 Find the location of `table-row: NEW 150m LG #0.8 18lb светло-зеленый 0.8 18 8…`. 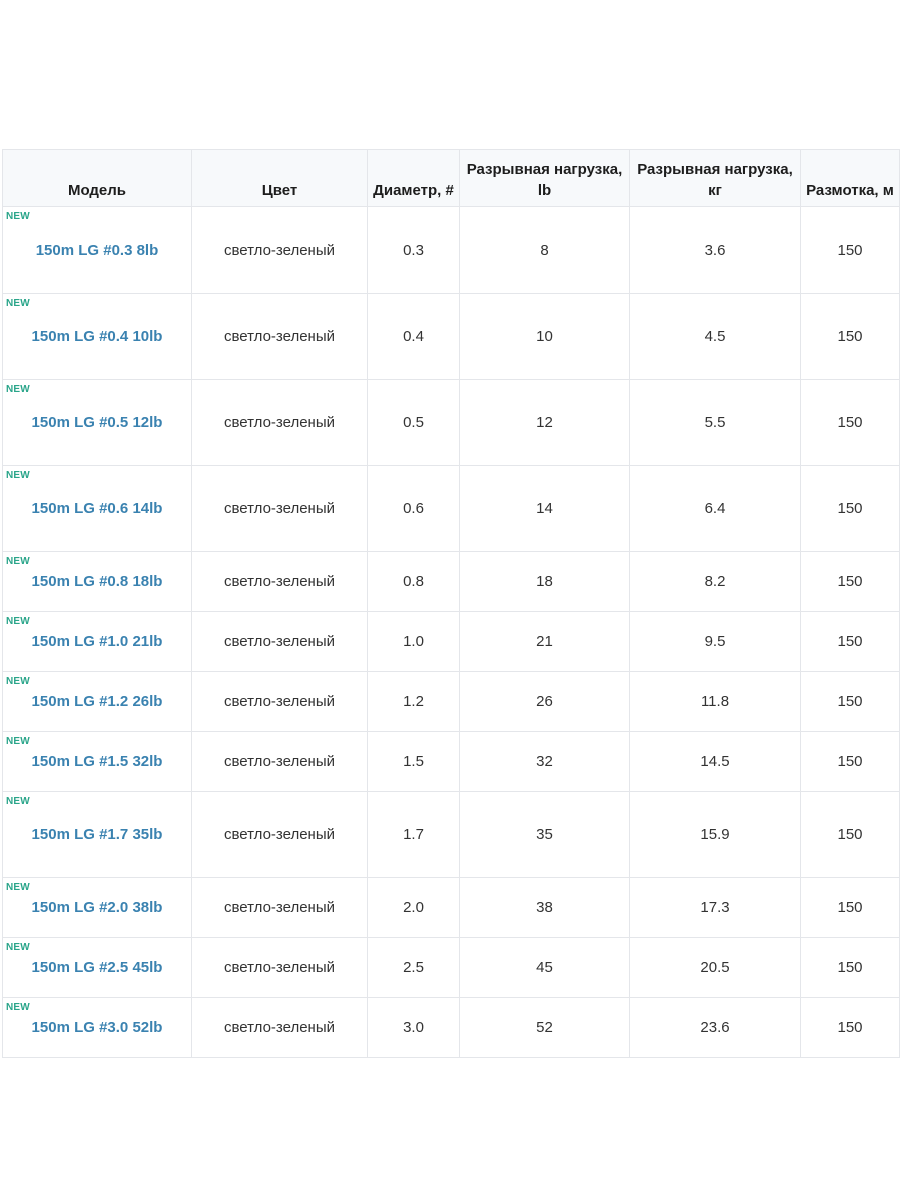

table-row: NEW 150m LG #0.8 18lb светло-зеленый 0.8 18 8… is located at coordinates (451, 581).